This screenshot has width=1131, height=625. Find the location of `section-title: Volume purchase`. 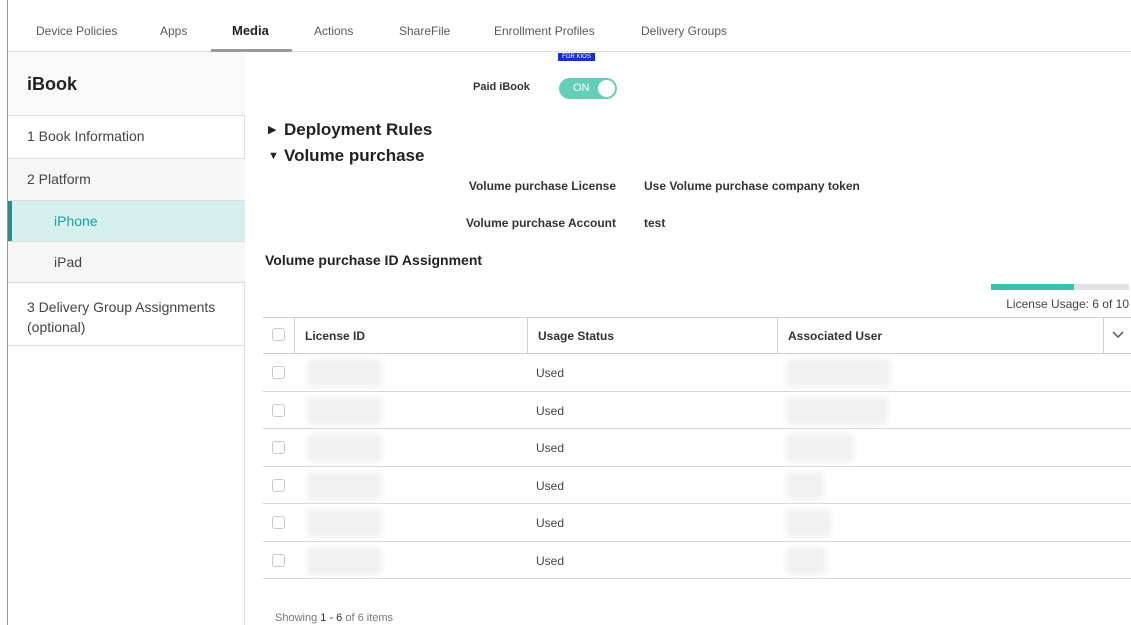

section-title: Volume purchase is located at coordinates (354, 155).